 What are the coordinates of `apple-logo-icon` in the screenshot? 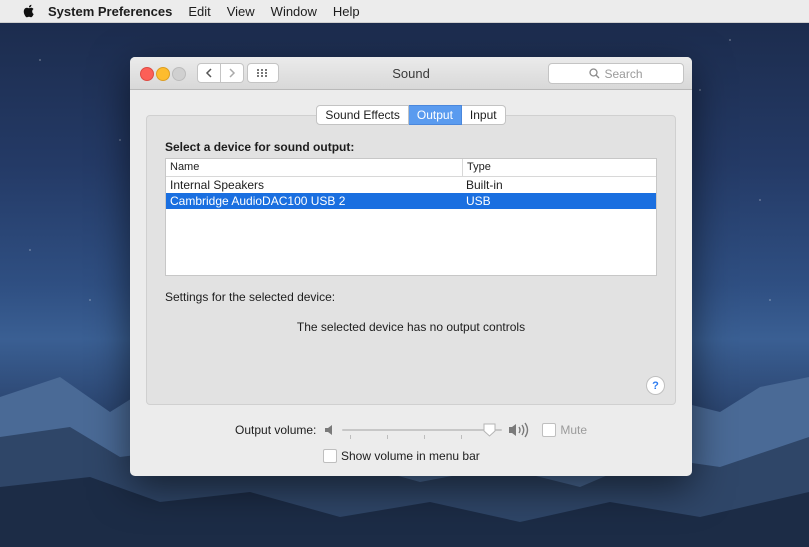 It's located at (29, 11).